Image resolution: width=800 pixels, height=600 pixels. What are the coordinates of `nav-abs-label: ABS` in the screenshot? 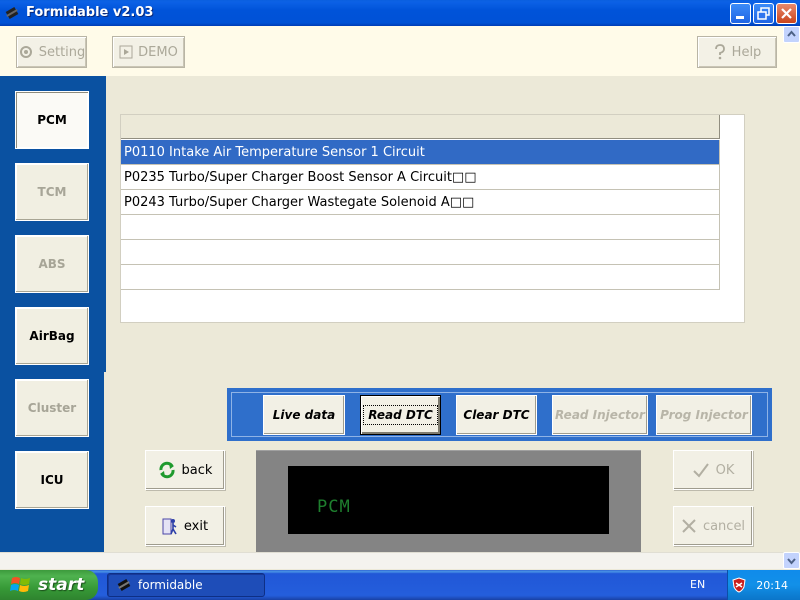 It's located at (52, 264).